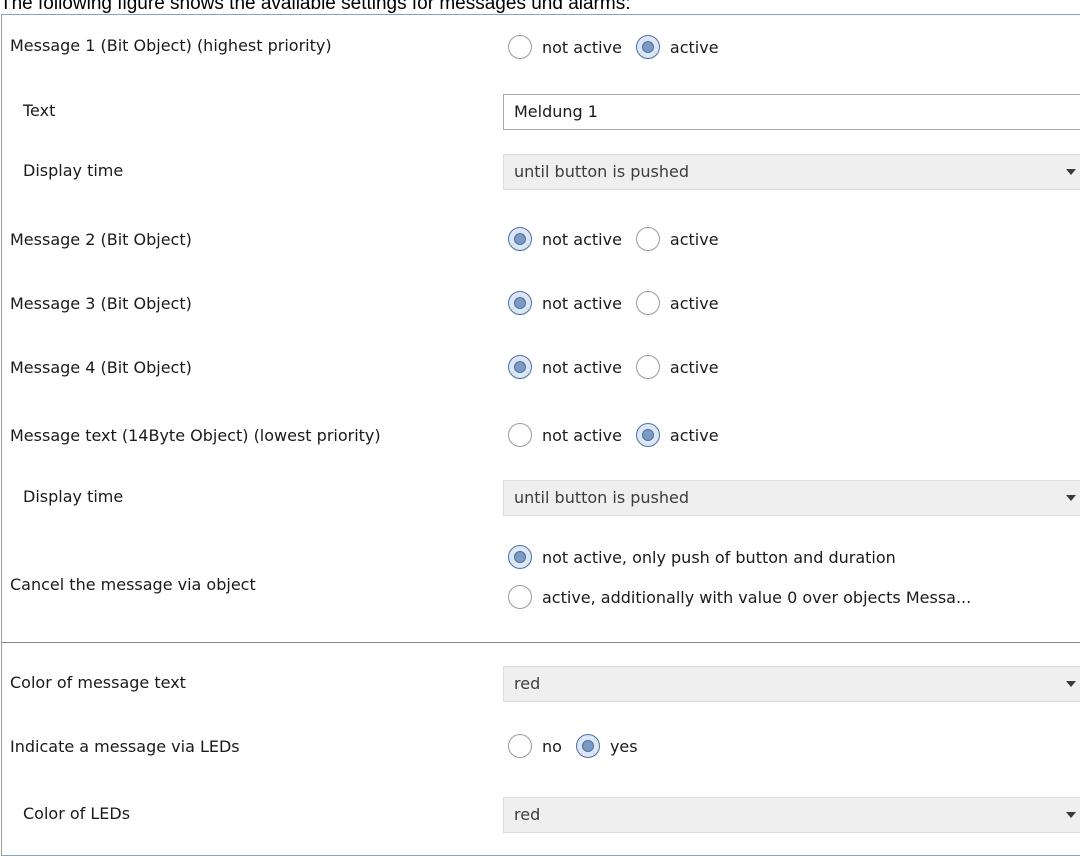 This screenshot has width=1080, height=856. I want to click on indicate-leds-radio-group: no yes, so click(580, 746).